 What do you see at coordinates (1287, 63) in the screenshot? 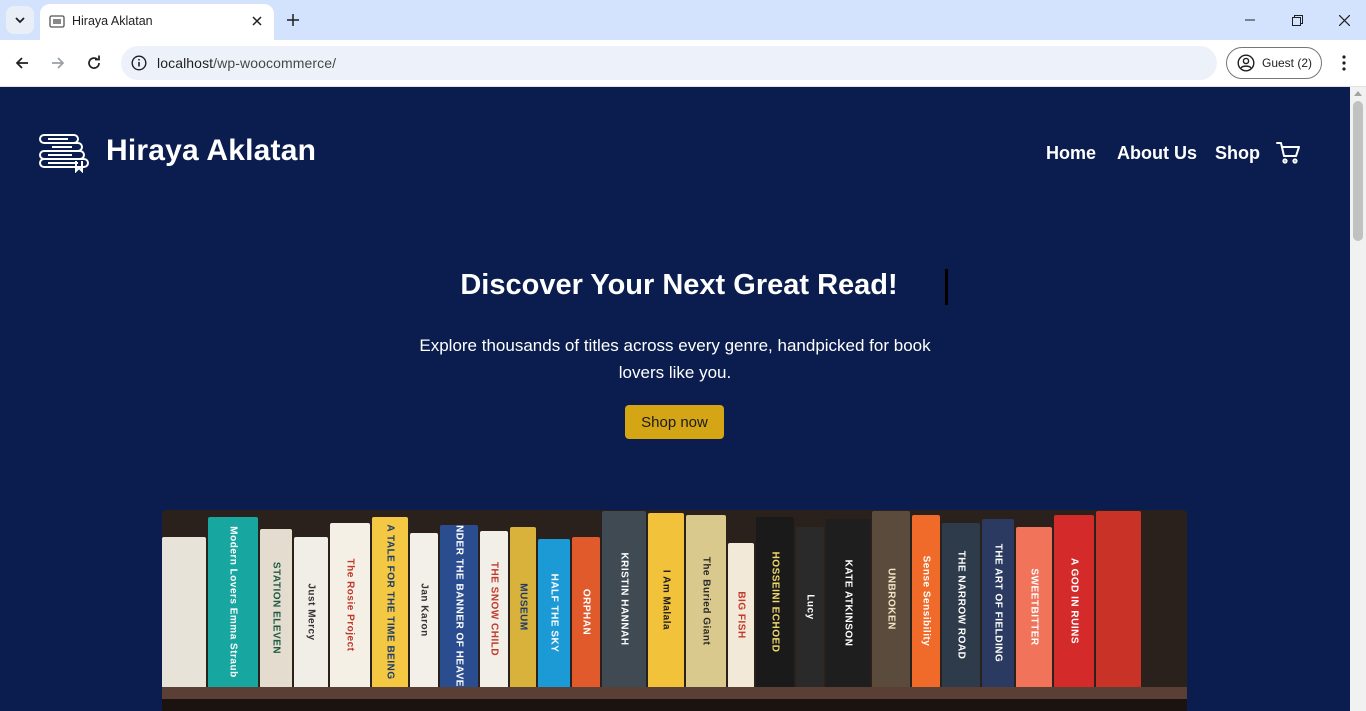
I see `profile-label: Guest (2)` at bounding box center [1287, 63].